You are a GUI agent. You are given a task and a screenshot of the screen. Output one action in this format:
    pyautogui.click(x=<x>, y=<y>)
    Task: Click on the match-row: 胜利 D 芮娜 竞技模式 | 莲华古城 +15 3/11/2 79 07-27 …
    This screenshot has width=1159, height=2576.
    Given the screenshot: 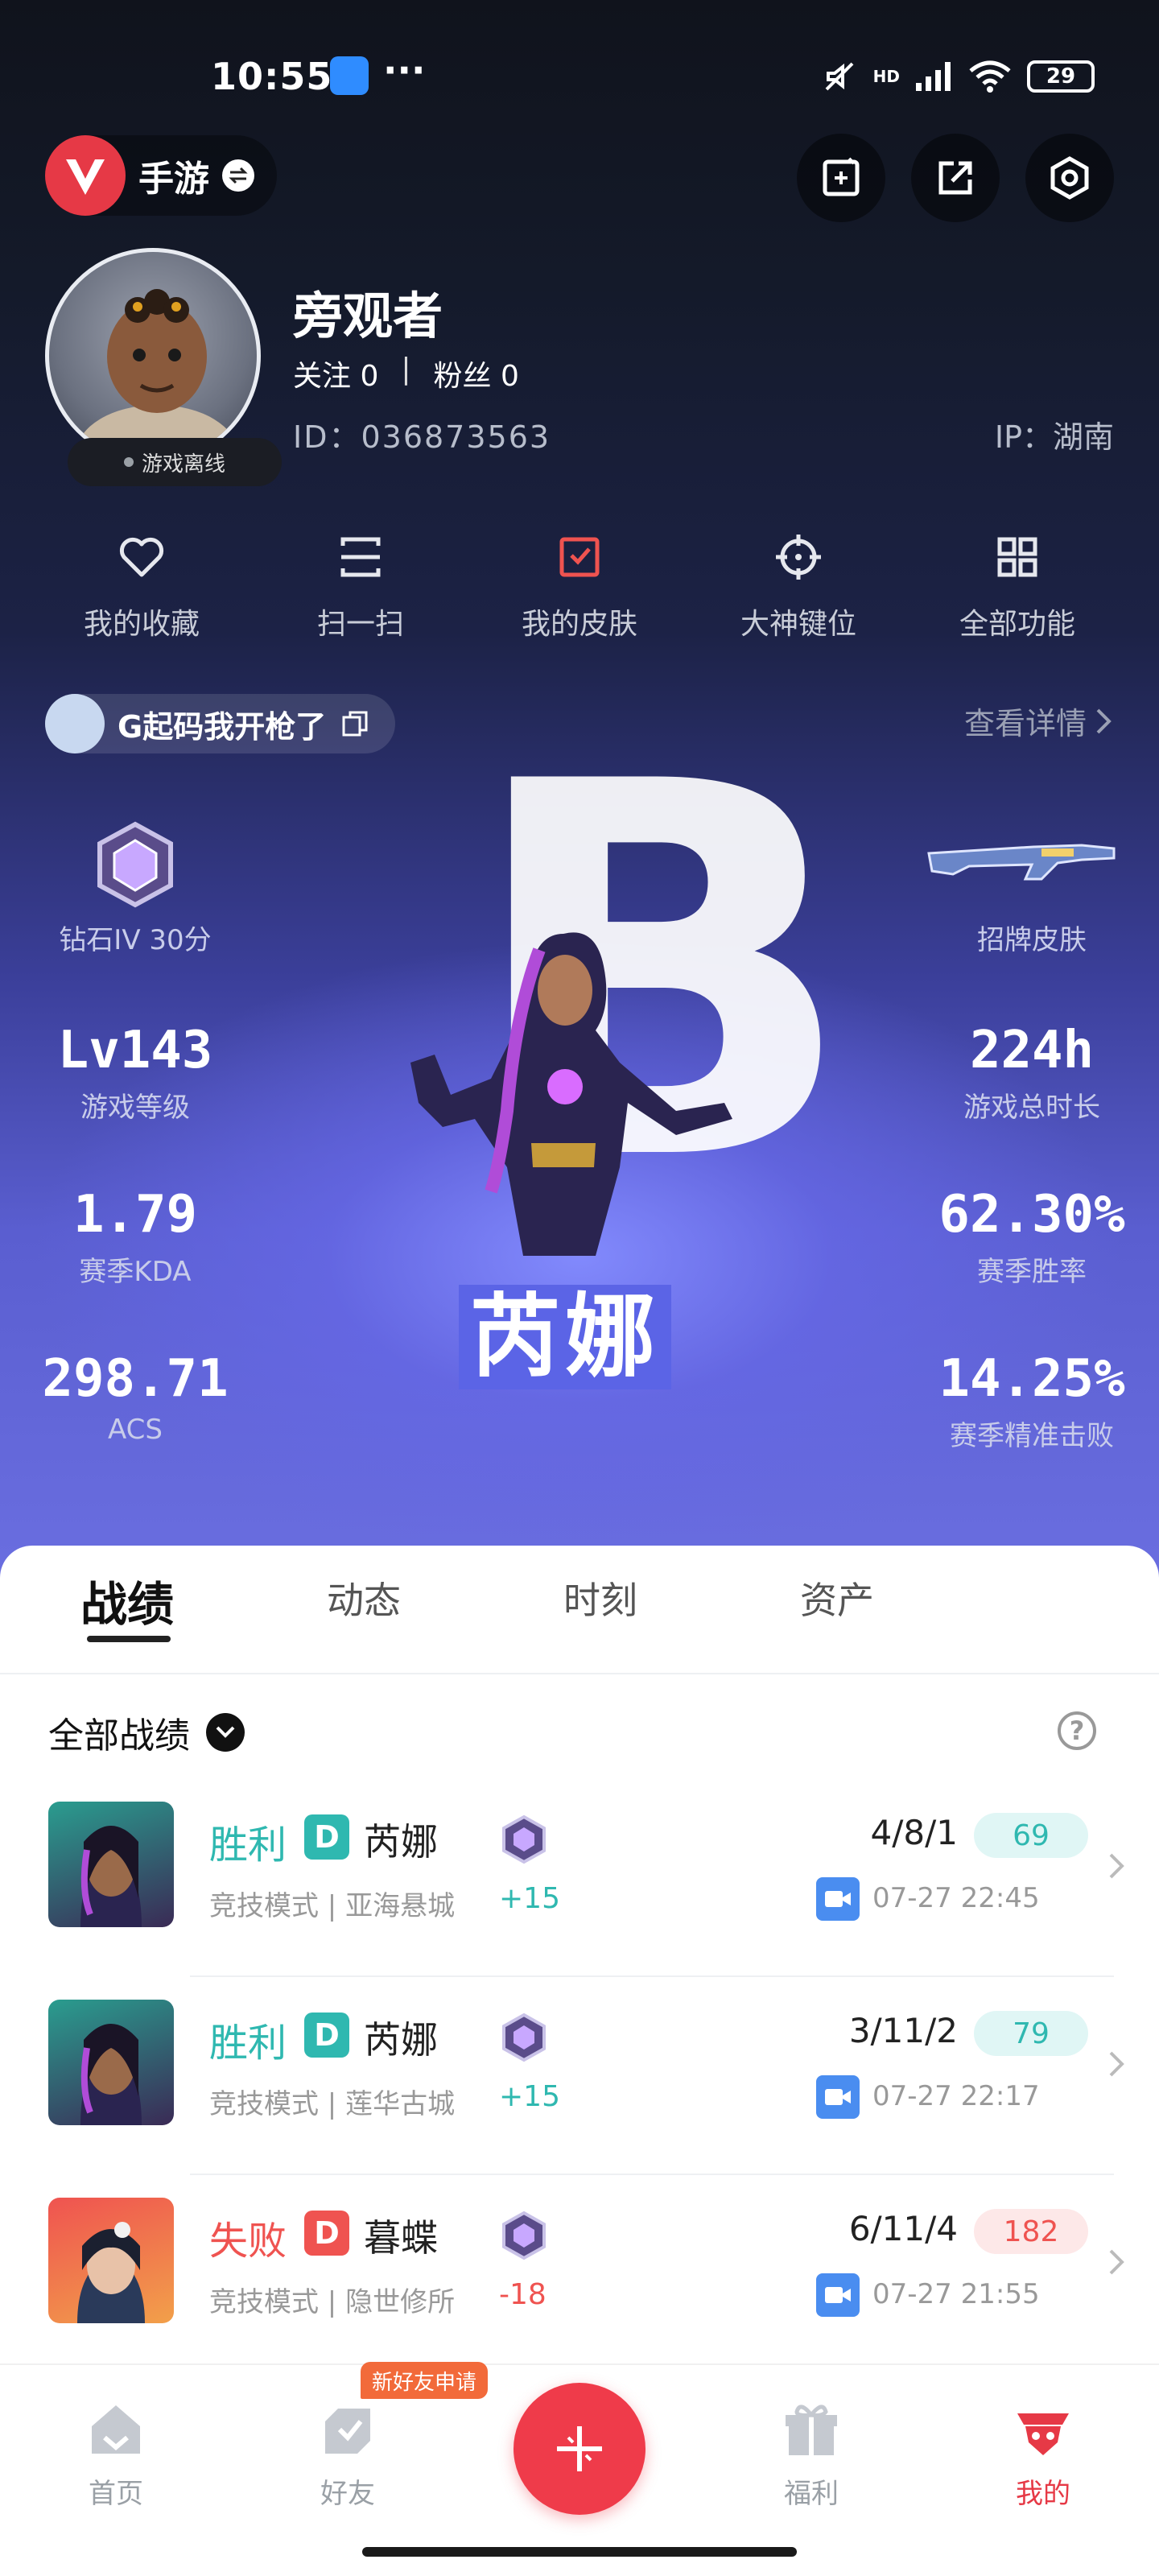 What is the action you would take?
    pyautogui.click(x=579, y=2076)
    